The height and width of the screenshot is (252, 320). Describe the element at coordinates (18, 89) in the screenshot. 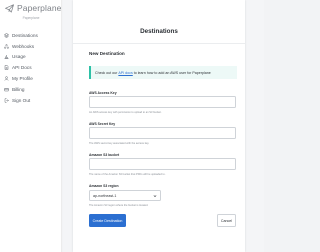

I see `sidebar-item-label: Billing` at that location.